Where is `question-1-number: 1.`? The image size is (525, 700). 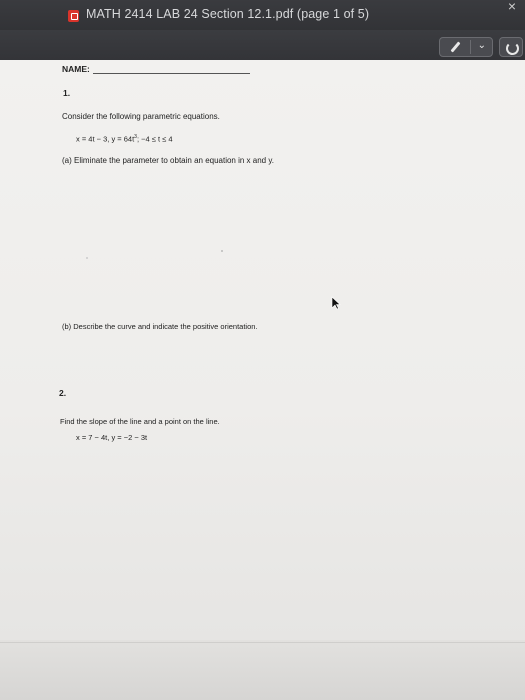
question-1-number: 1. is located at coordinates (67, 93).